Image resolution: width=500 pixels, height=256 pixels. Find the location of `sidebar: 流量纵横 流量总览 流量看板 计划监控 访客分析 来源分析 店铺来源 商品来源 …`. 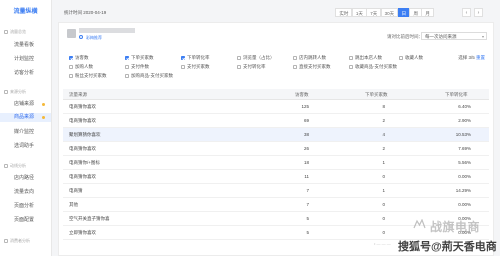

sidebar: 流量纵横 流量总览 流量看板 计划监控 访客分析 来源分析 店铺来源 商品来源 … is located at coordinates (26, 128).